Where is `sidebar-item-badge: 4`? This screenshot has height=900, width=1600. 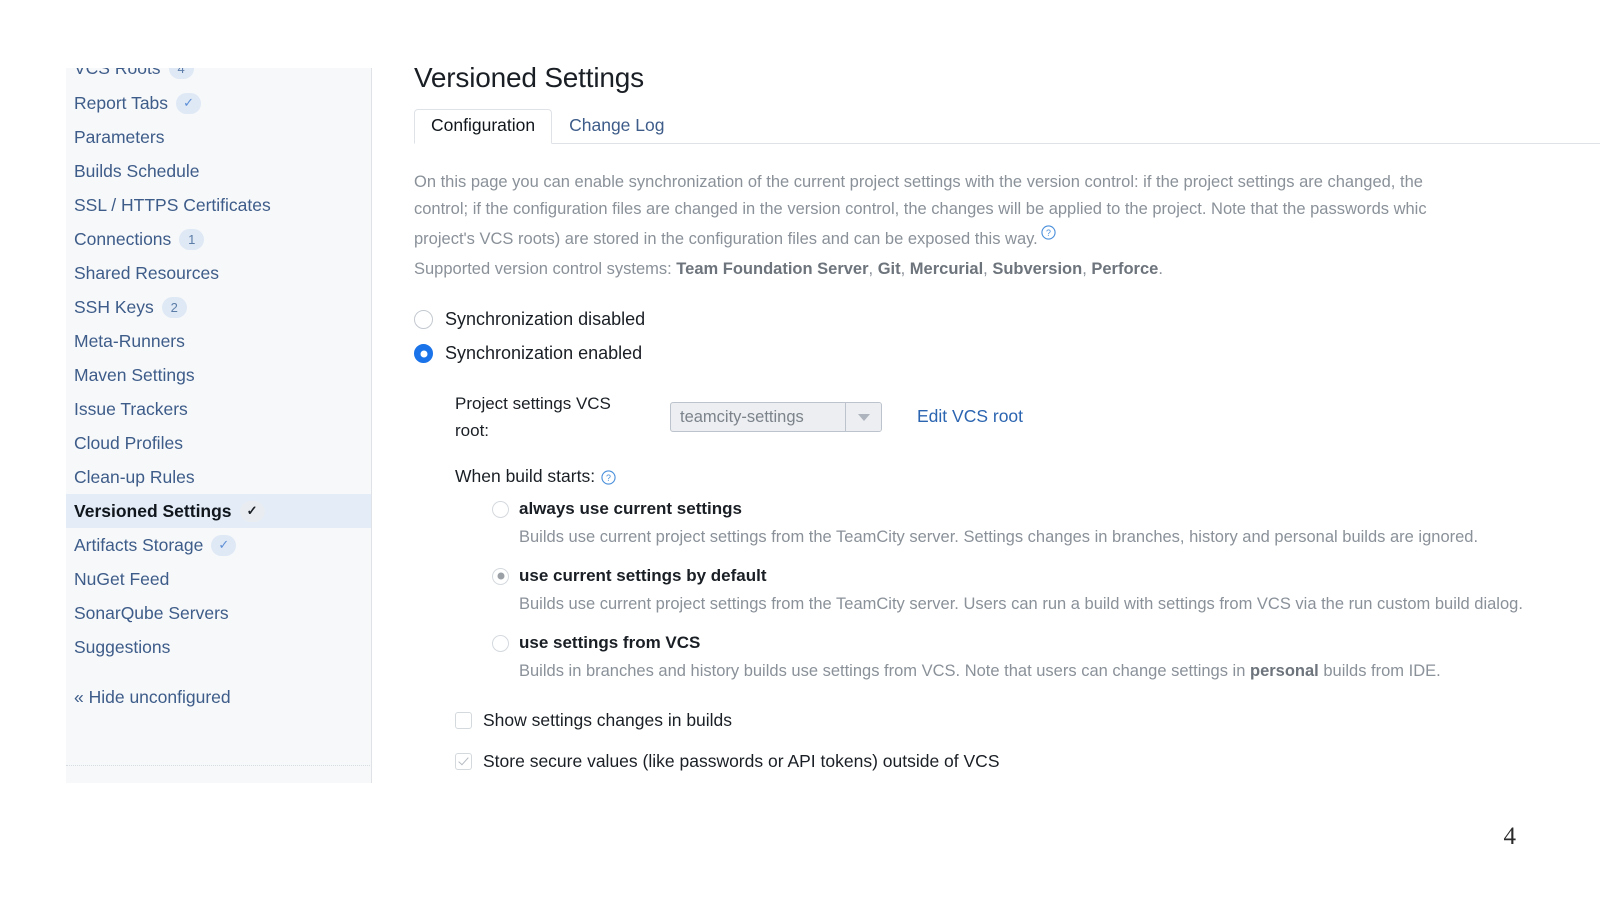
sidebar-item-badge: 4 is located at coordinates (181, 73).